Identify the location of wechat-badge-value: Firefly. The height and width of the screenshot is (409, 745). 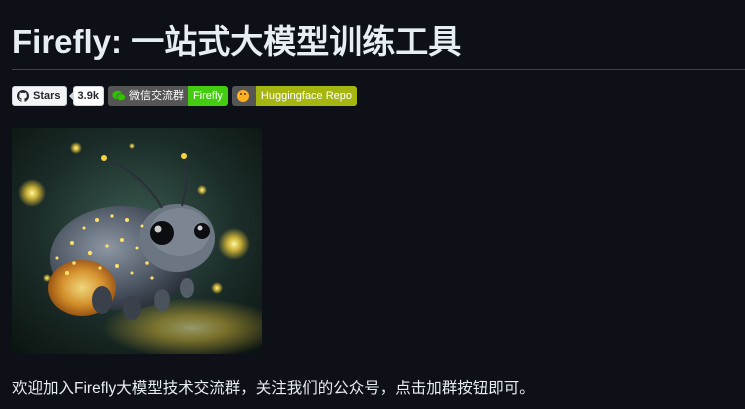
(207, 96).